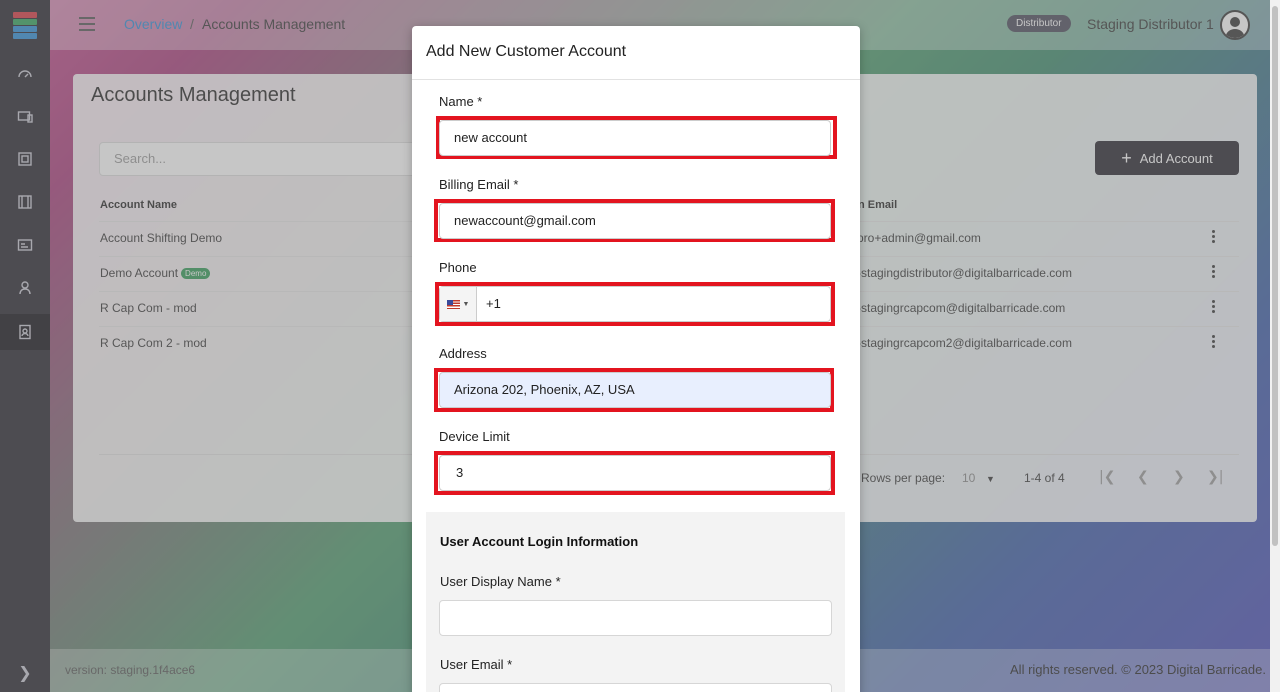 Image resolution: width=1280 pixels, height=692 pixels. What do you see at coordinates (500, 581) in the screenshot?
I see `user-display-name-label: User Display Name *` at bounding box center [500, 581].